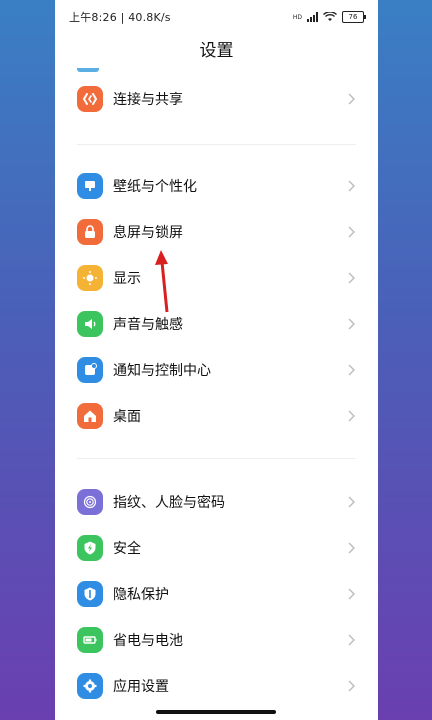 The image size is (432, 720). I want to click on settings-item-label: 显示, so click(127, 279).